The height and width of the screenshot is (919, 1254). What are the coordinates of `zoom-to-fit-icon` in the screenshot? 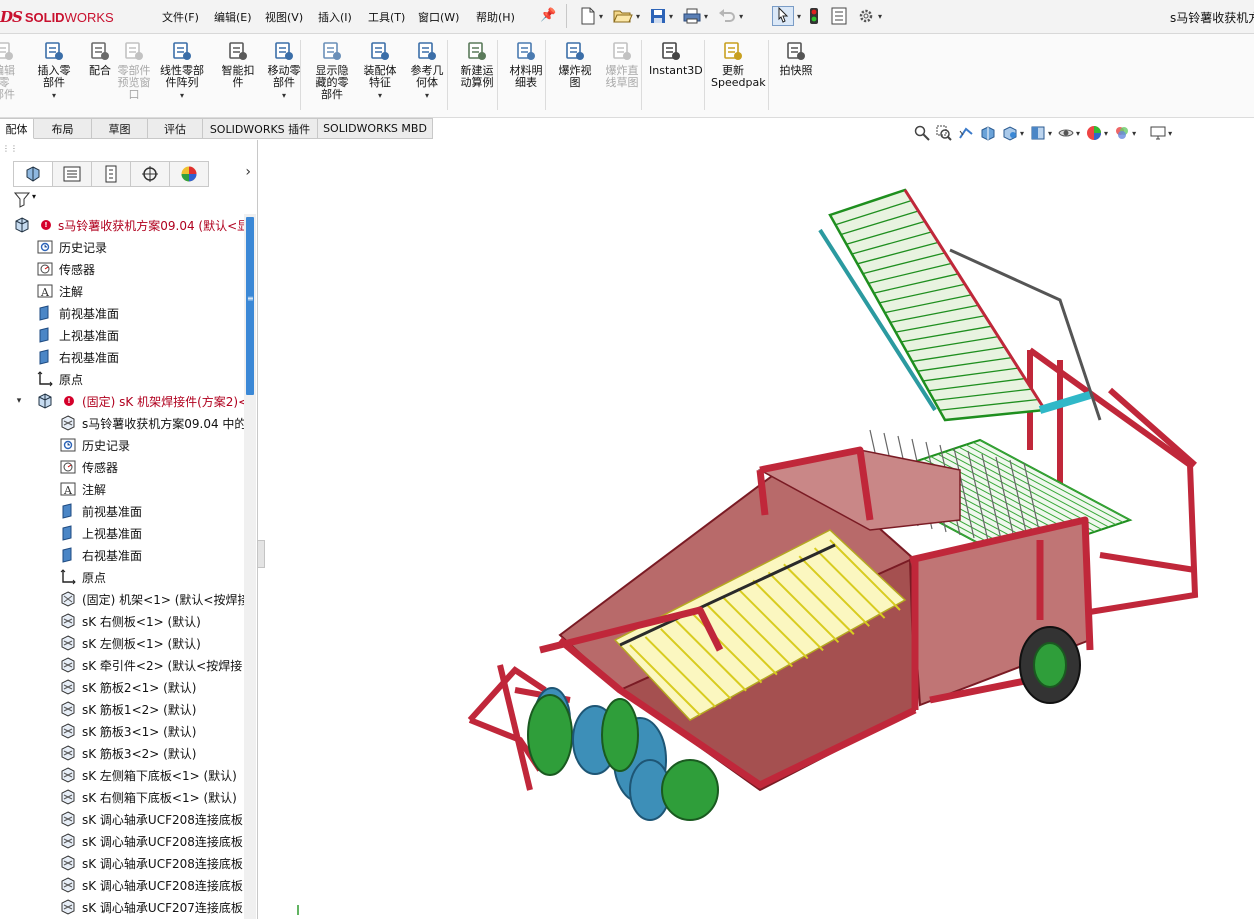 It's located at (922, 133).